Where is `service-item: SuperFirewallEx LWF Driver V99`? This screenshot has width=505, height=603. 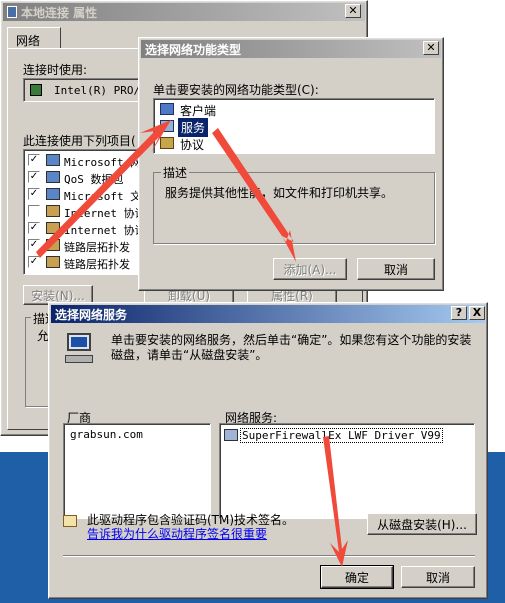
service-item: SuperFirewallEx LWF Driver V99 is located at coordinates (343, 435).